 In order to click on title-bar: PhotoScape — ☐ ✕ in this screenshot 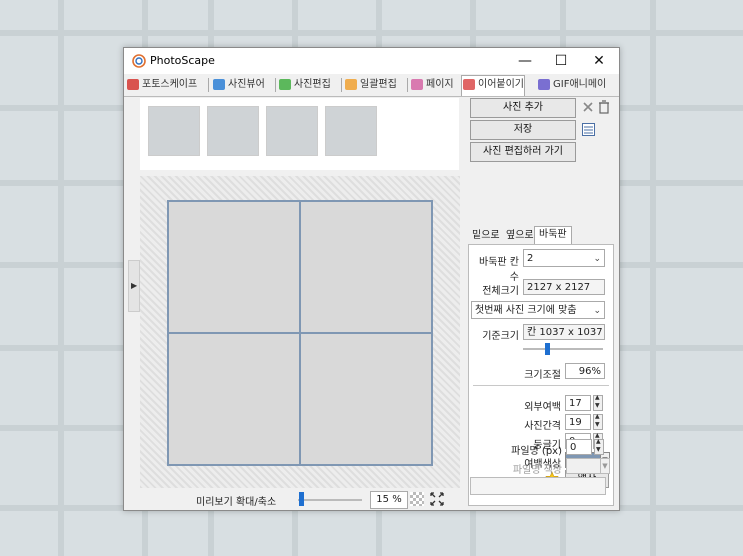, I will do `click(371, 61)`.